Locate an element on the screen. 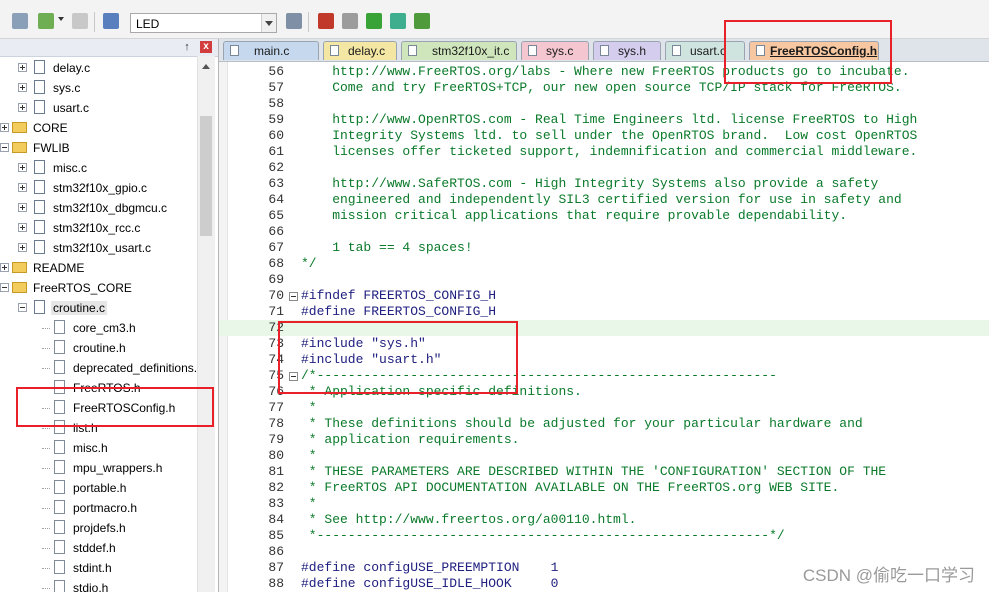  scroll-up-icon is located at coordinates (206, 66).